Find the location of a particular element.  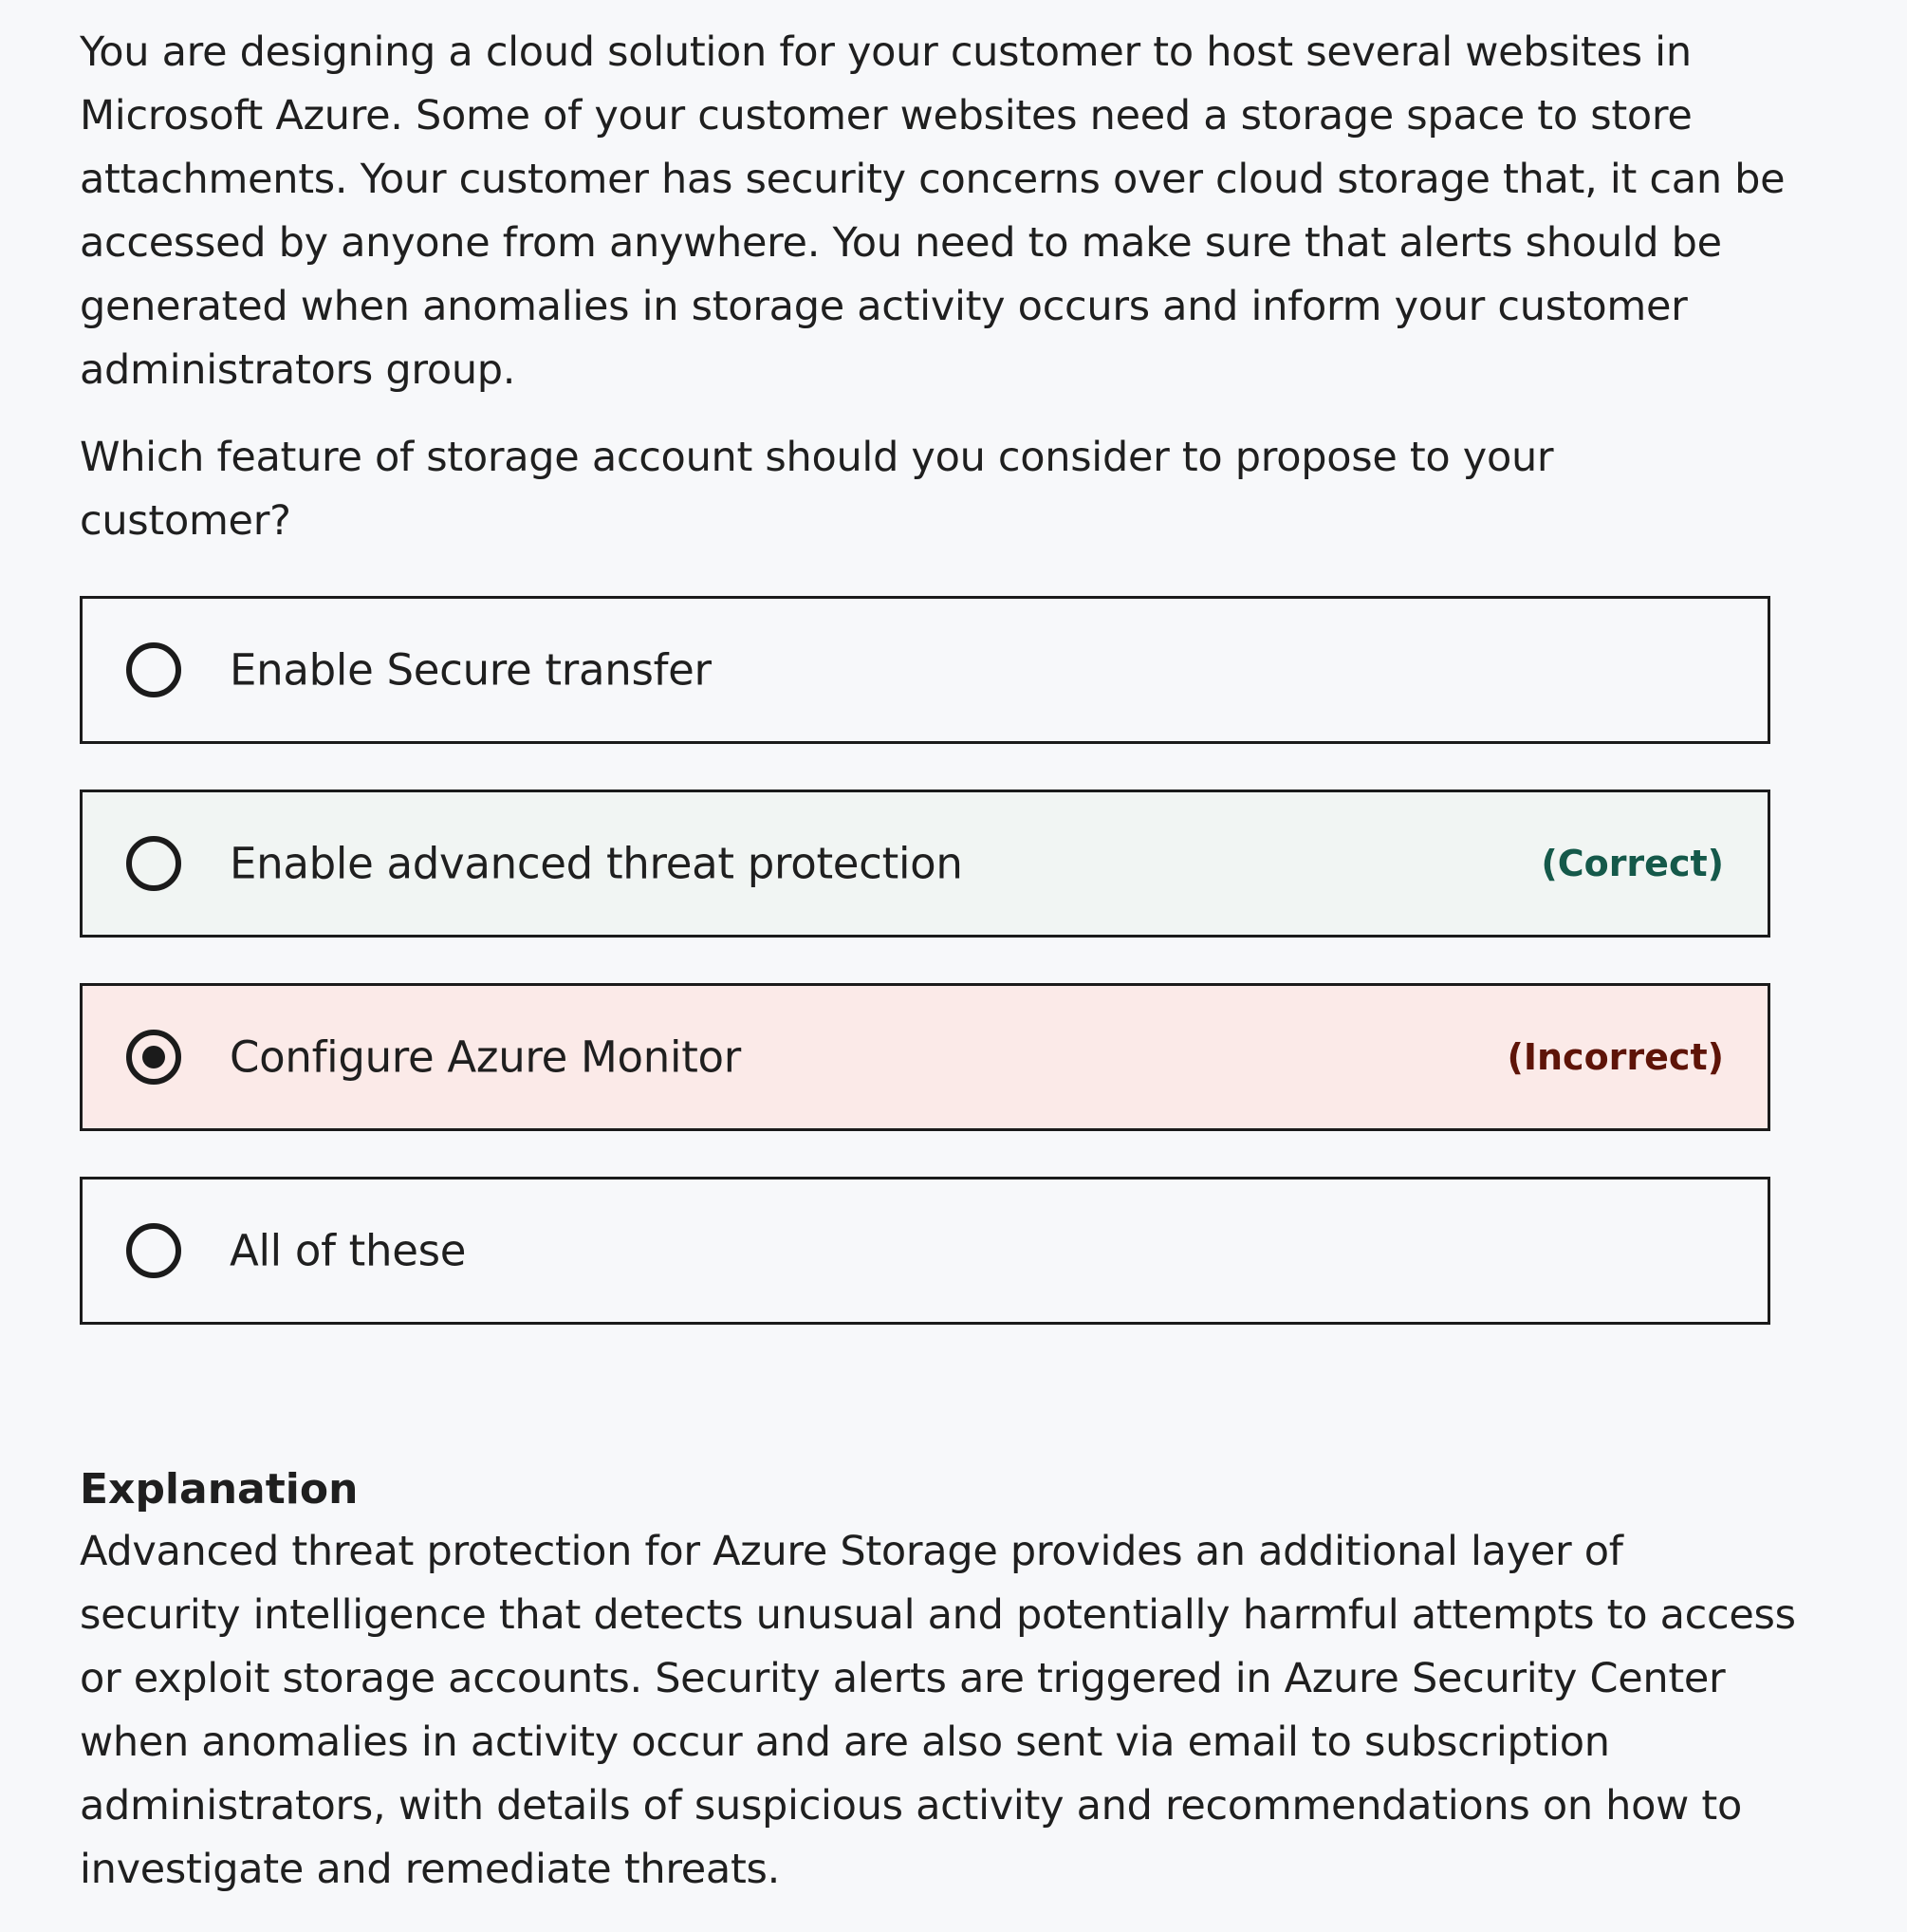

option-enable-secure-transfer: Enable Secure transfer is located at coordinates (925, 670).